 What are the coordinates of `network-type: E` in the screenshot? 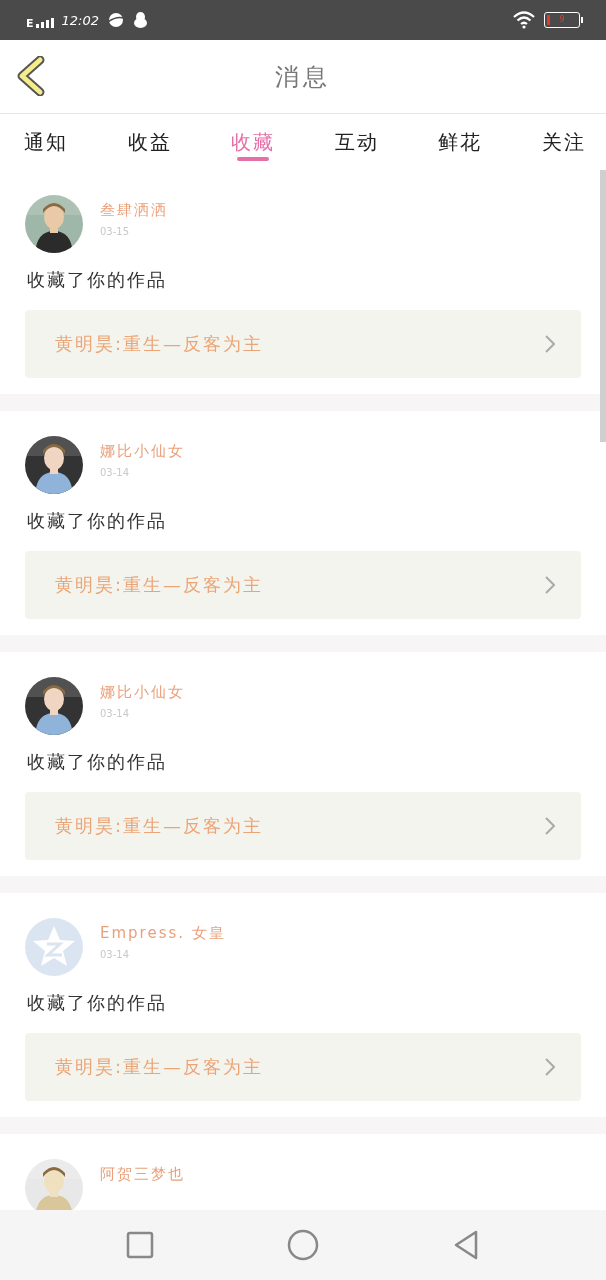 It's located at (30, 23).